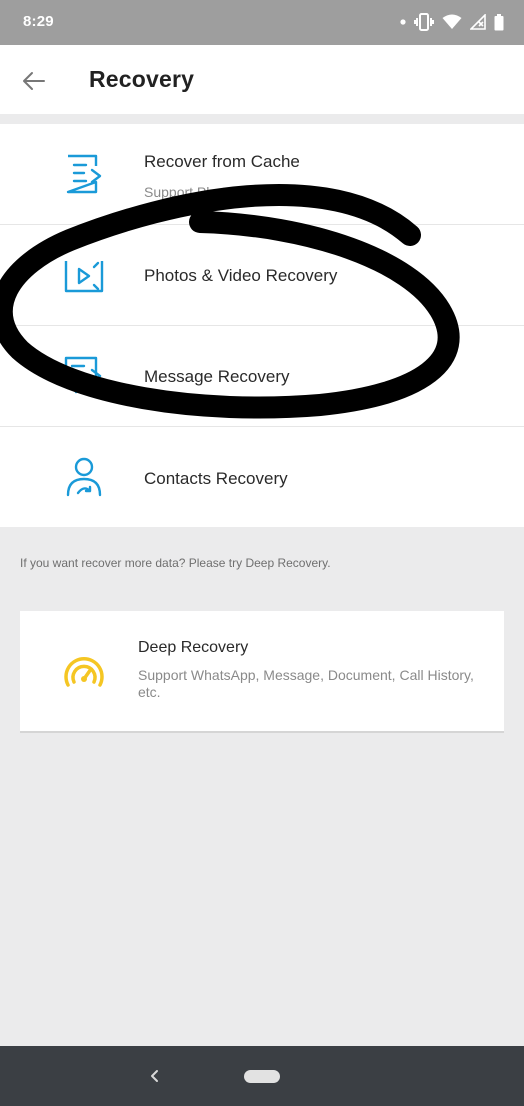  I want to click on photos-video-recovery-item: Photos & Video Recovery, so click(262, 275).